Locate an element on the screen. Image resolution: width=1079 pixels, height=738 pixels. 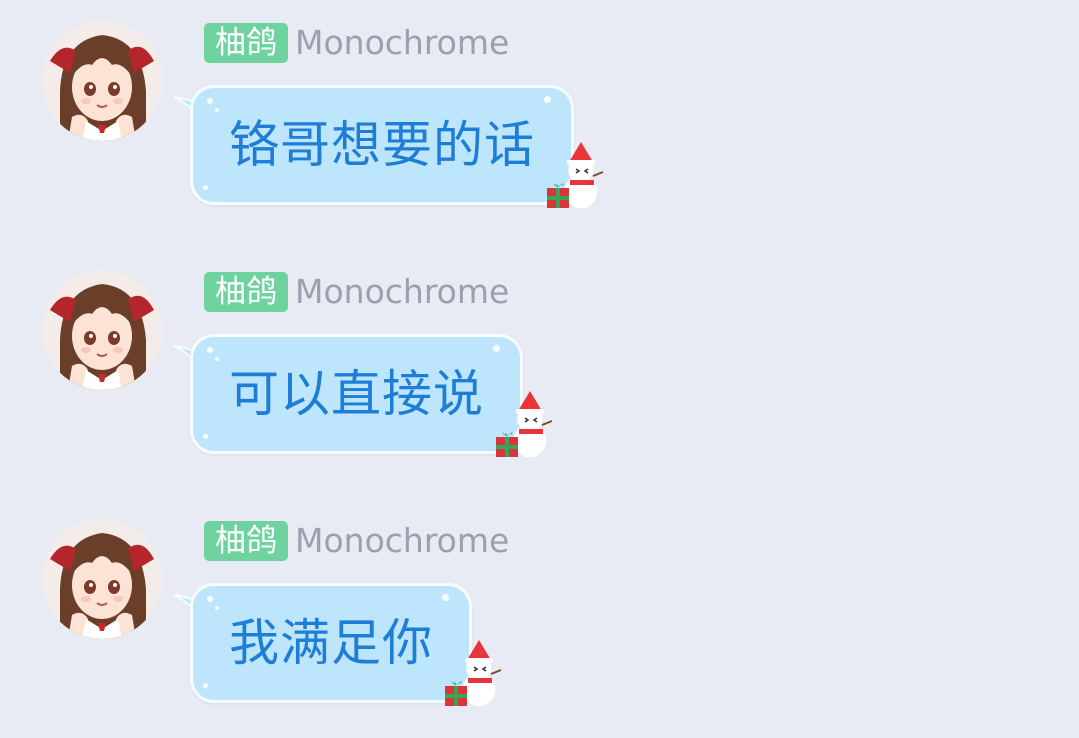
message-bubble-container: 可以直接说 is located at coordinates (362, 396).